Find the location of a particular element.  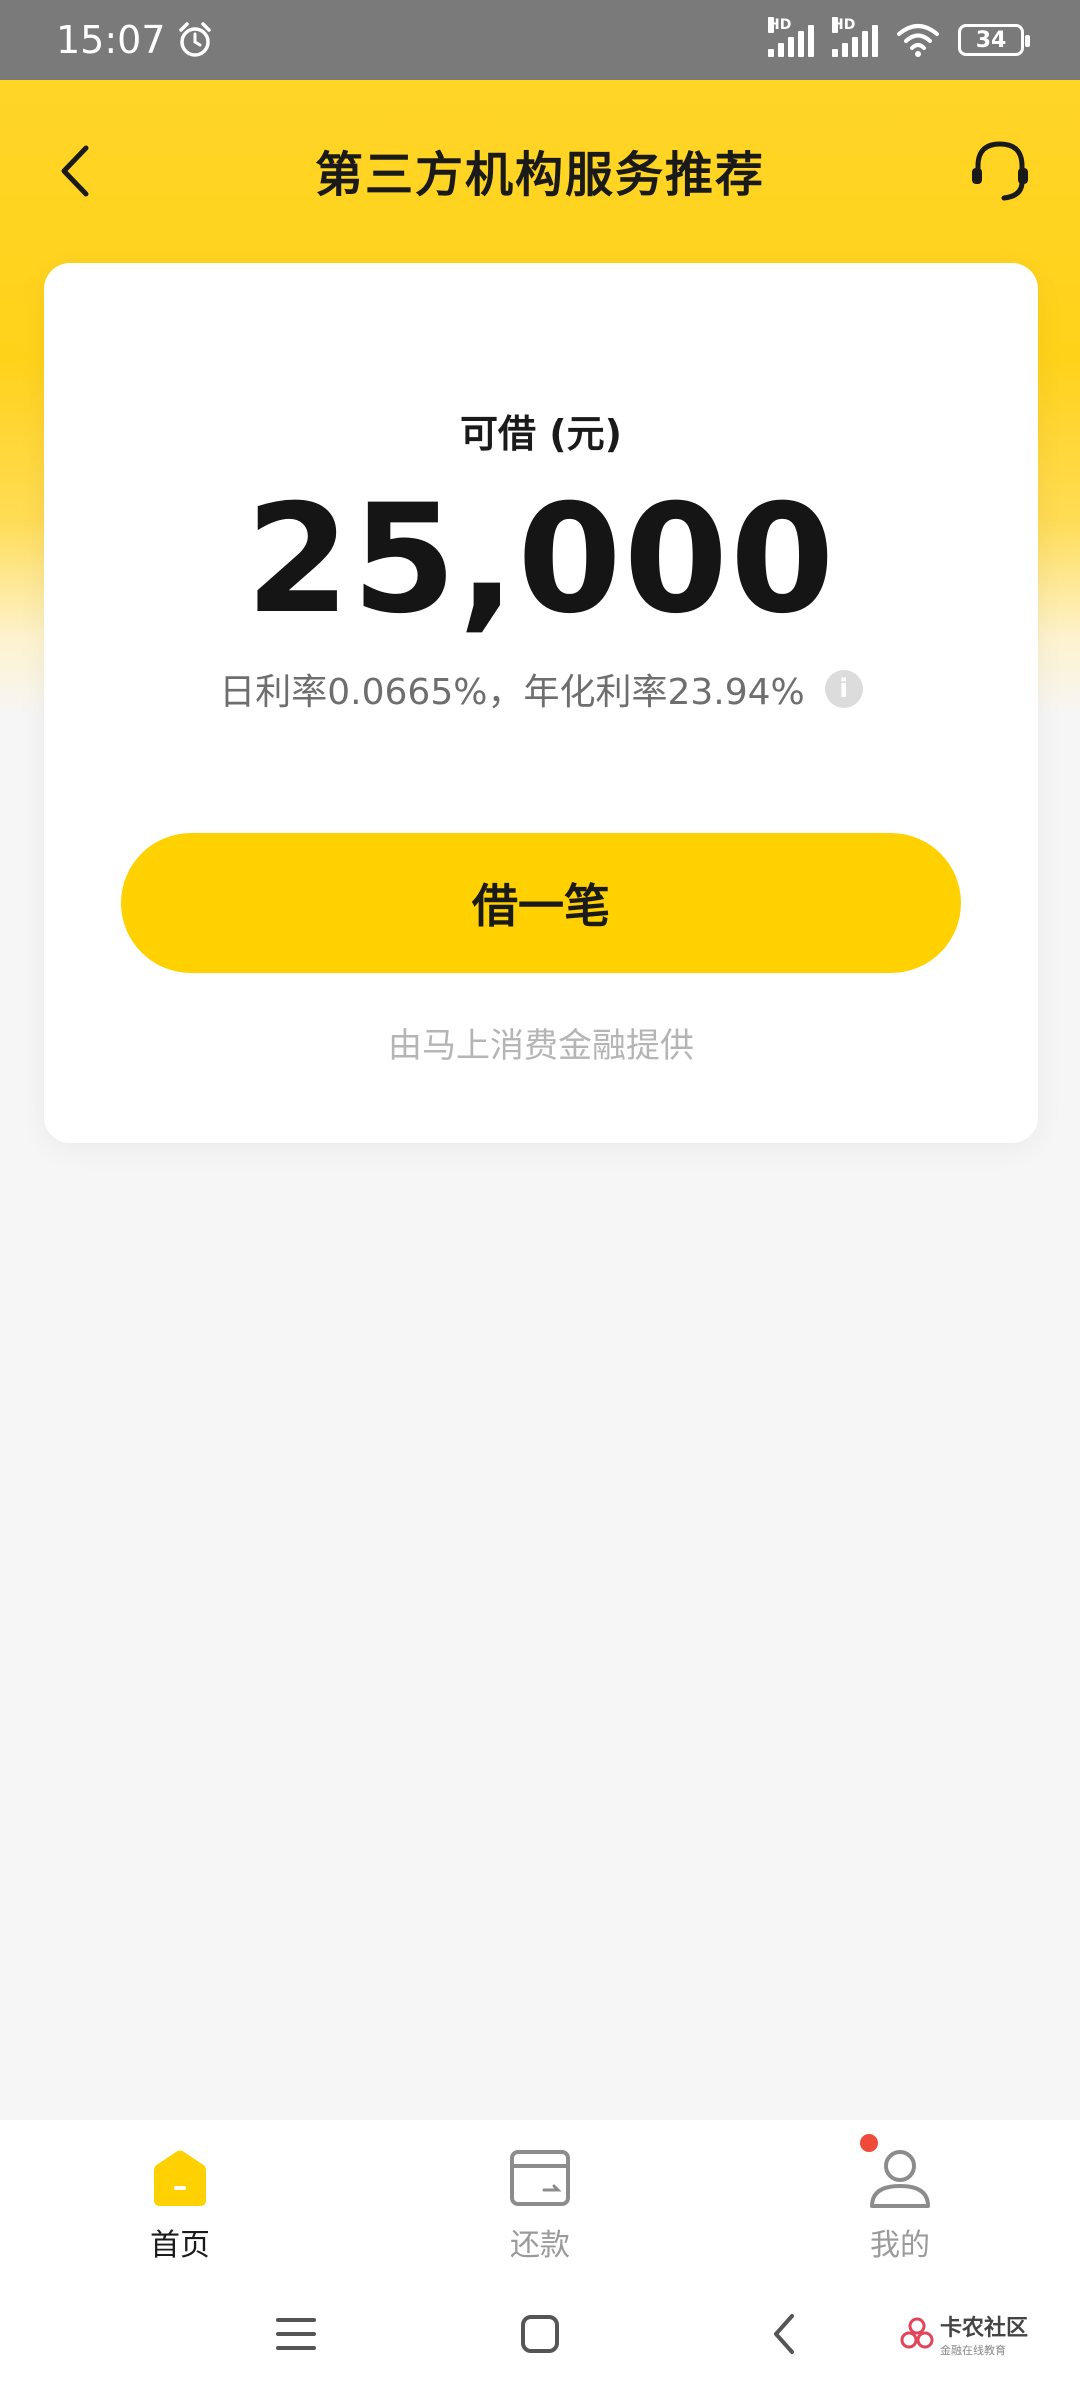

watermark: 卡农社区 金融在线教育 is located at coordinates (964, 2334).